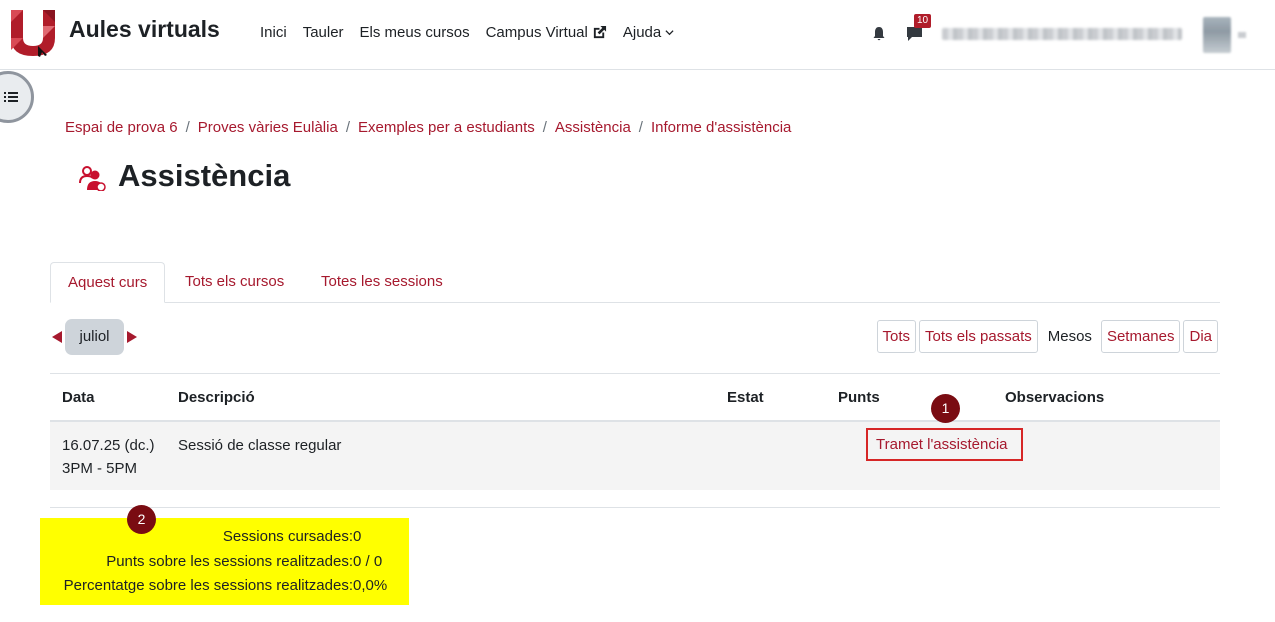 This screenshot has height=622, width=1275. What do you see at coordinates (234, 282) in the screenshot?
I see `tab-tots-els-cursos: Tots els cursos` at bounding box center [234, 282].